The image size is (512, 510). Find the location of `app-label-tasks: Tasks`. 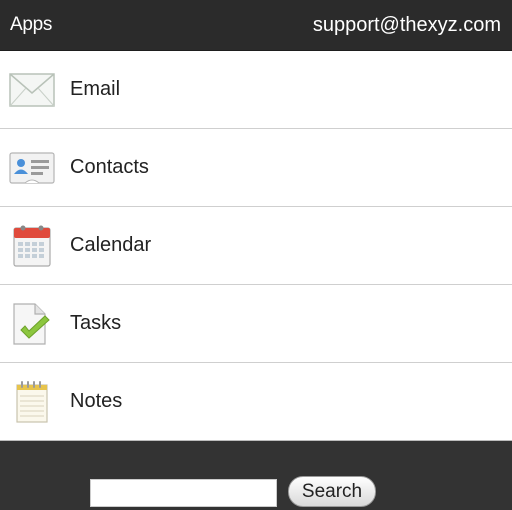

app-label-tasks: Tasks is located at coordinates (96, 323).